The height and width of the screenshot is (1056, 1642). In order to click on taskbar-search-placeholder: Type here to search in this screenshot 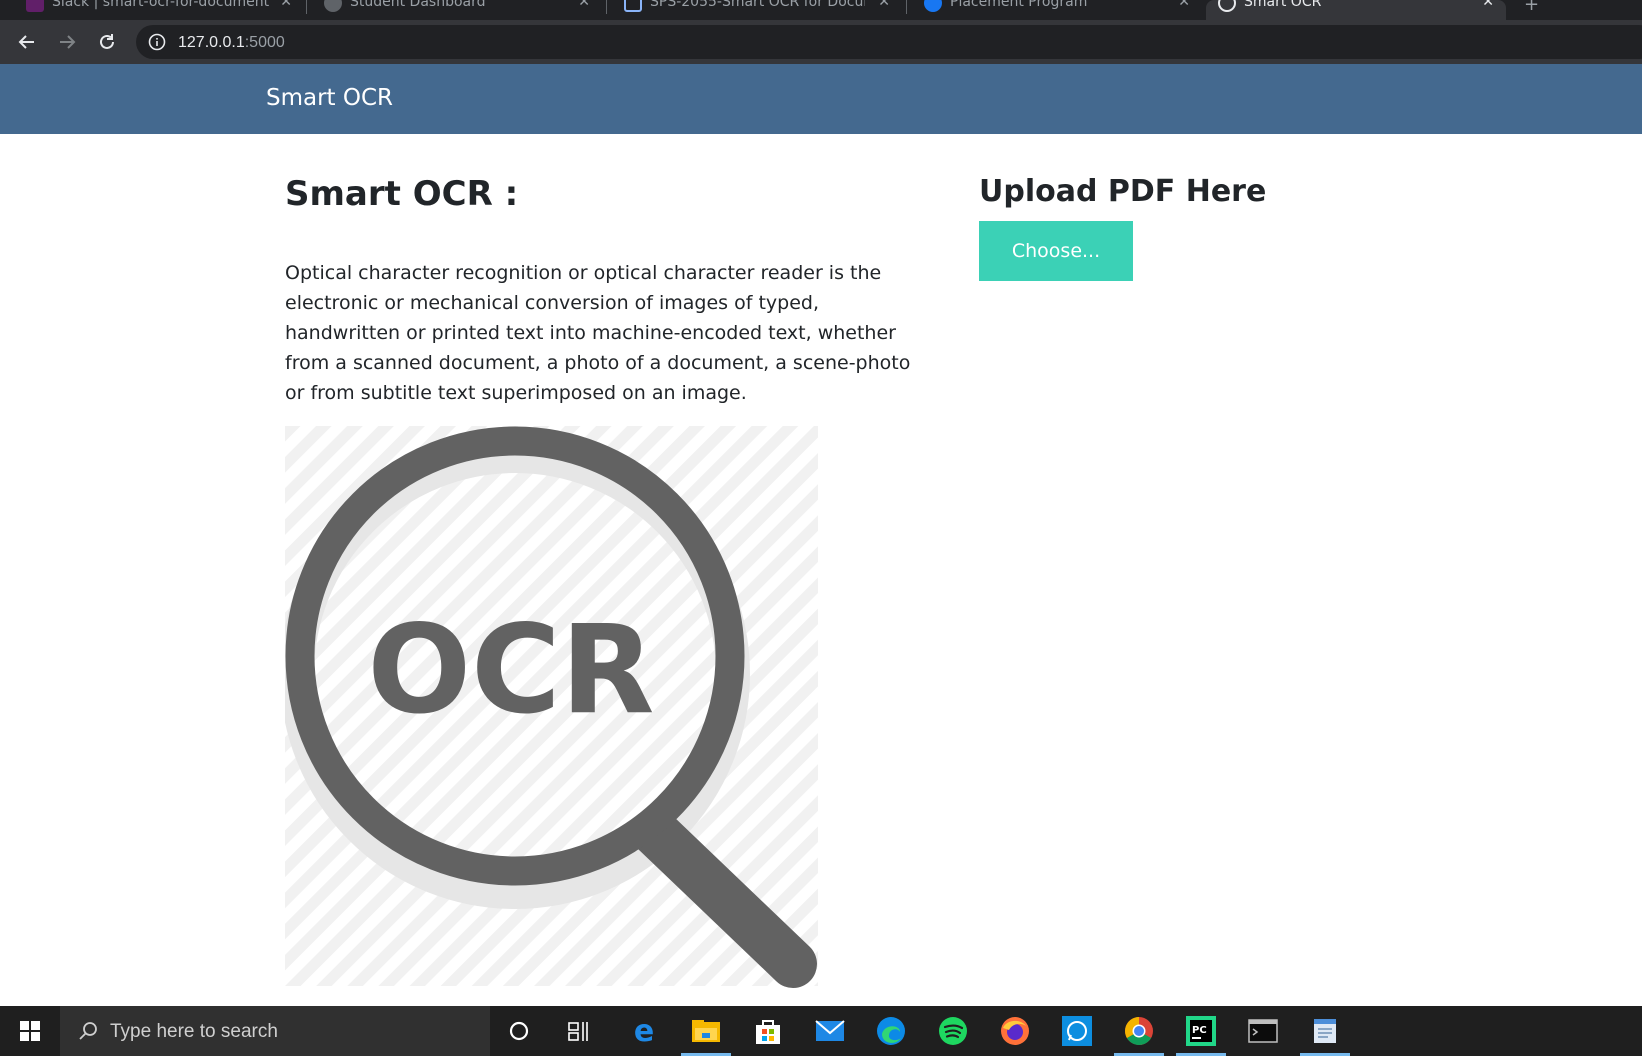, I will do `click(194, 1031)`.